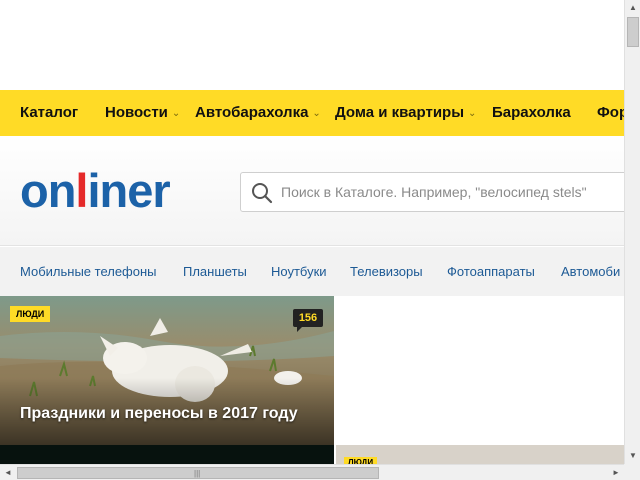  What do you see at coordinates (454, 192) in the screenshot?
I see `search-input` at bounding box center [454, 192].